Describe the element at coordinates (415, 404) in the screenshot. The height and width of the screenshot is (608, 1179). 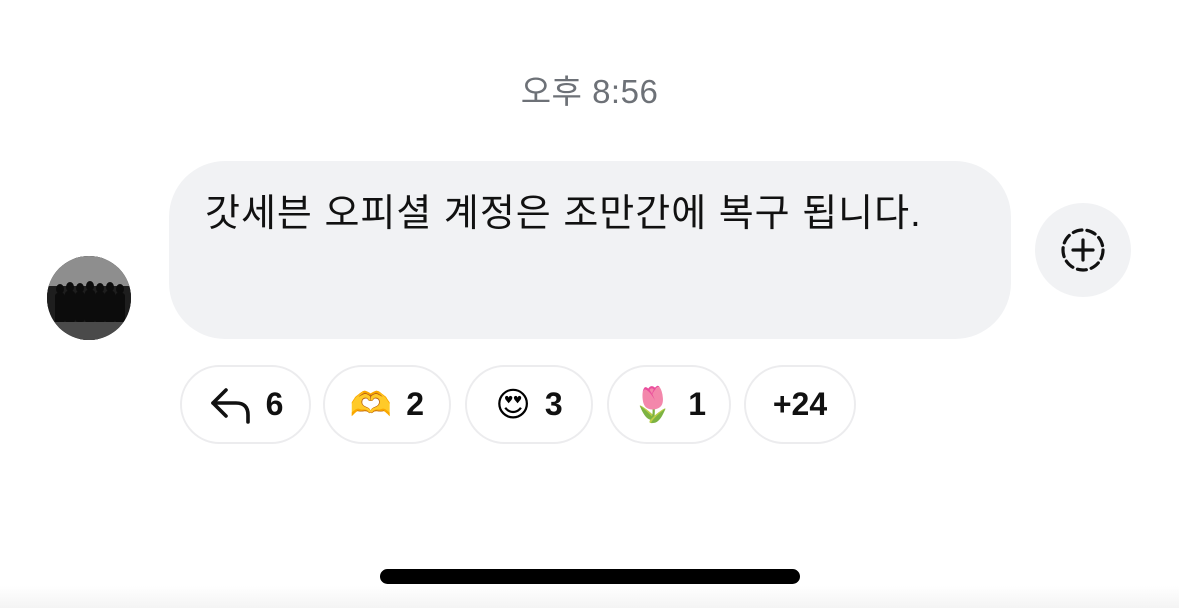
I see `reaction-count: 2` at that location.